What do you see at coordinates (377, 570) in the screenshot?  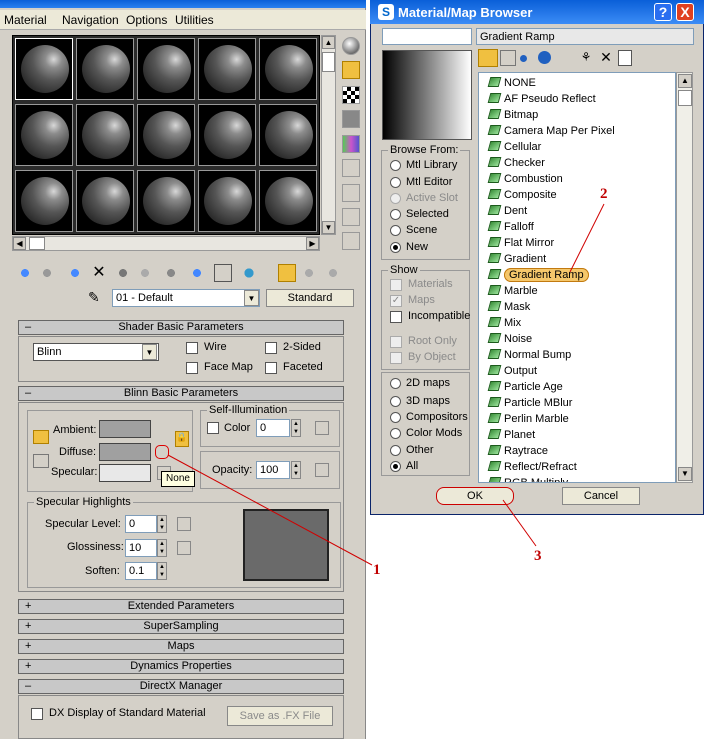 I see `annotation-1: 1` at bounding box center [377, 570].